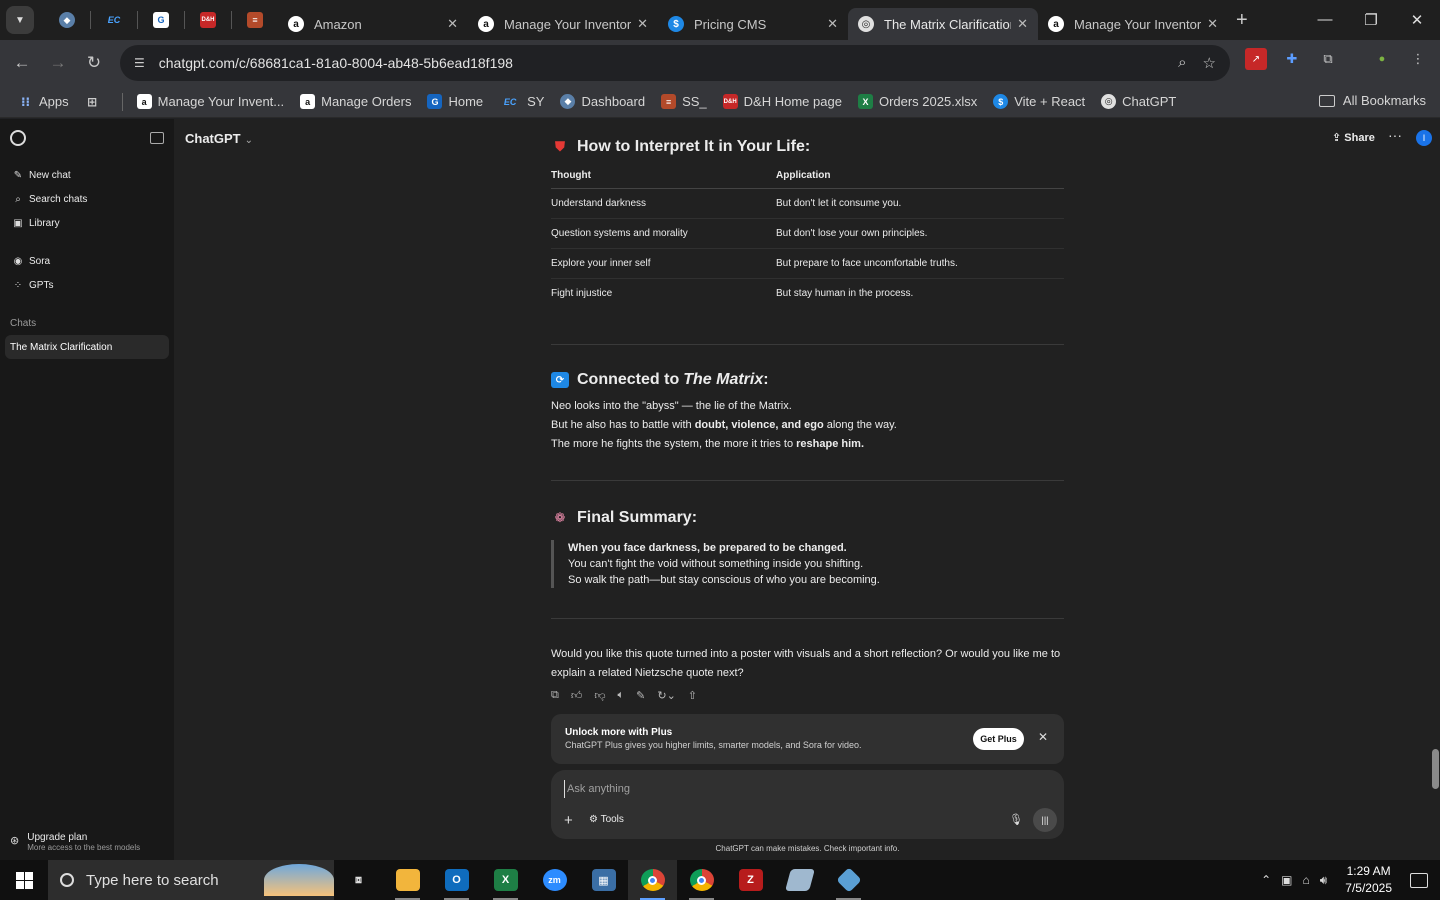 The height and width of the screenshot is (900, 1440). Describe the element at coordinates (456, 880) in the screenshot. I see `taskbar-outlook: O` at that location.